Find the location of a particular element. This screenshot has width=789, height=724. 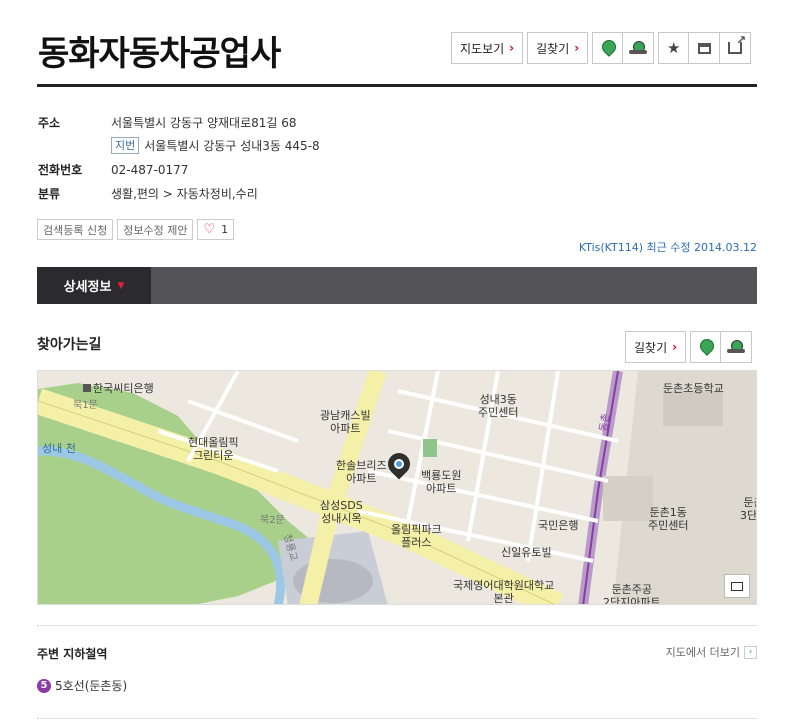

address-jibeon-line: 지번 서울특별시 강동구 성내3동 445-8 is located at coordinates (215, 145).